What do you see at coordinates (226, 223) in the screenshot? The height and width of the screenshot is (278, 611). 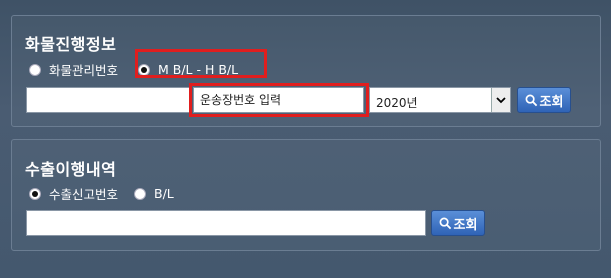 I see `export-search-input` at bounding box center [226, 223].